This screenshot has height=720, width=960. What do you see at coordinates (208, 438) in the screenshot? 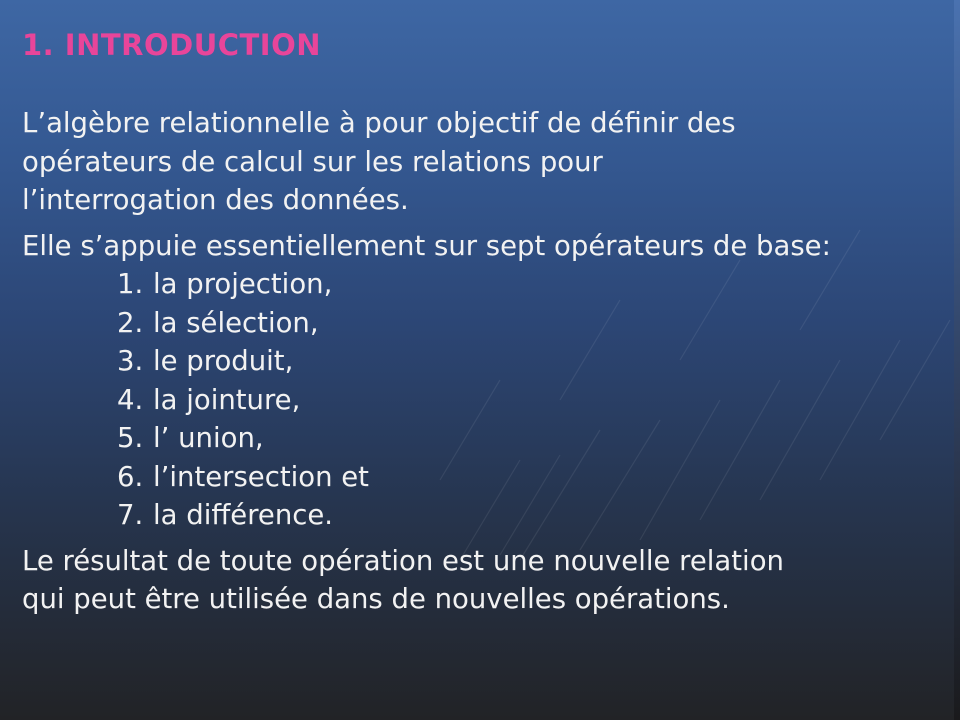
I see `list-item-label: l’ union,` at bounding box center [208, 438].